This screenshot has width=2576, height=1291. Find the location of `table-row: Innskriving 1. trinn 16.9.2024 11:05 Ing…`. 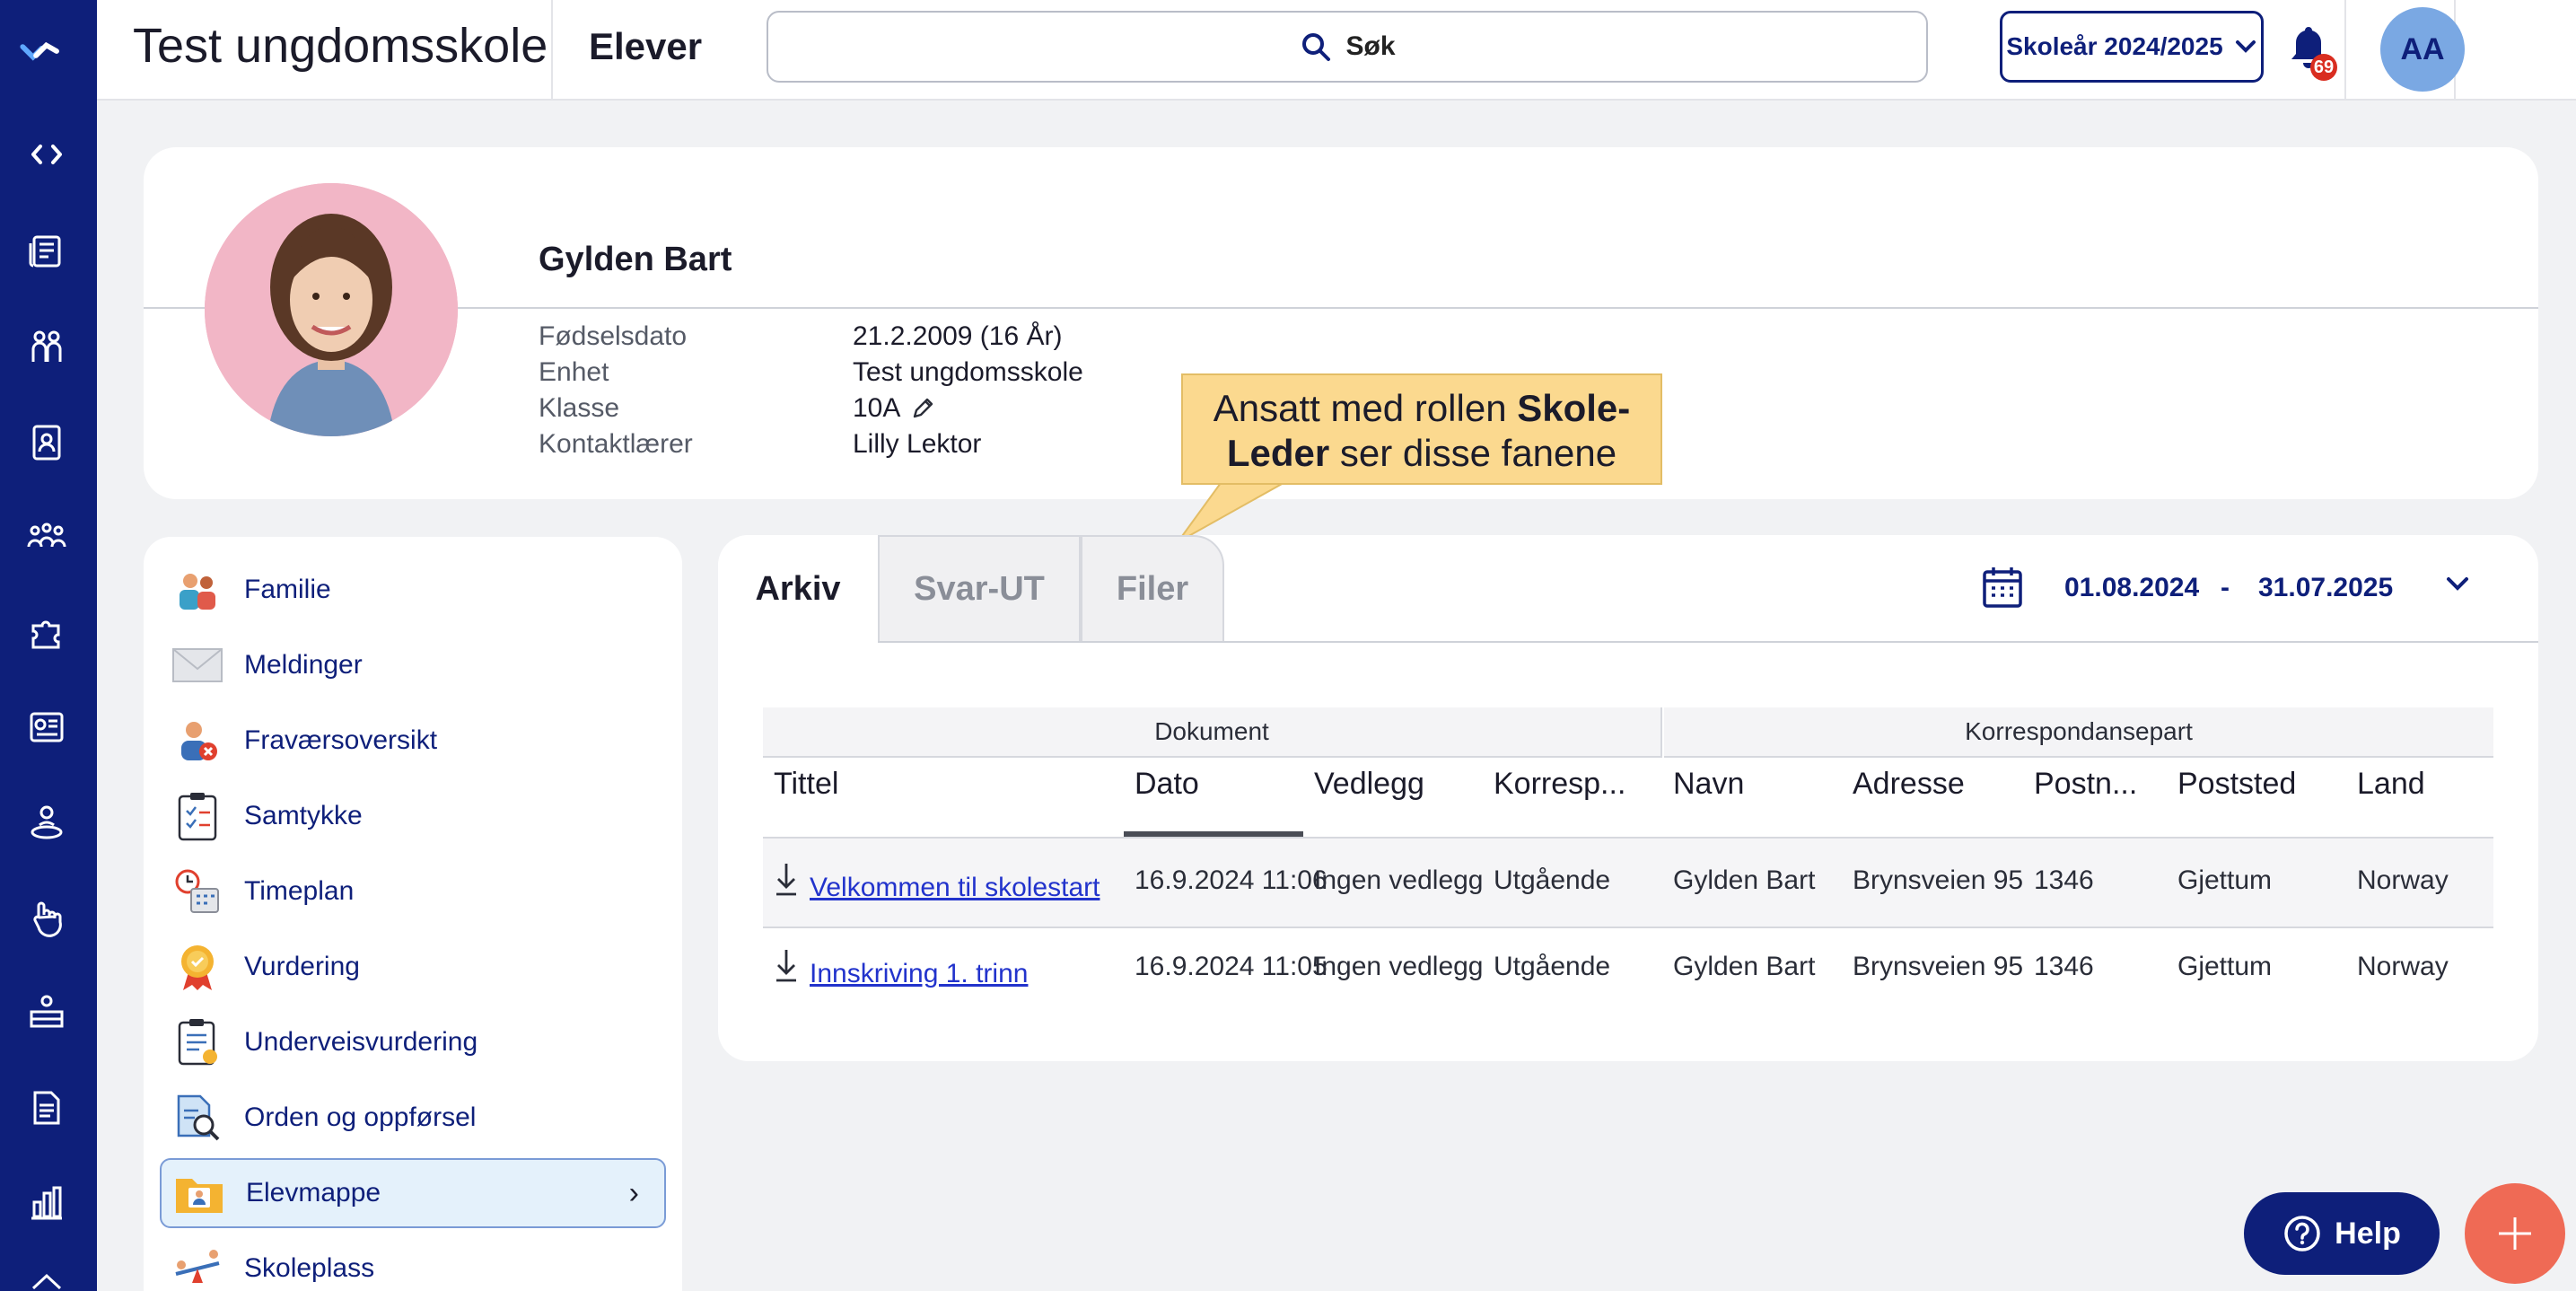

table-row: Innskriving 1. trinn 16.9.2024 11:05 Ing… is located at coordinates (1628, 972).